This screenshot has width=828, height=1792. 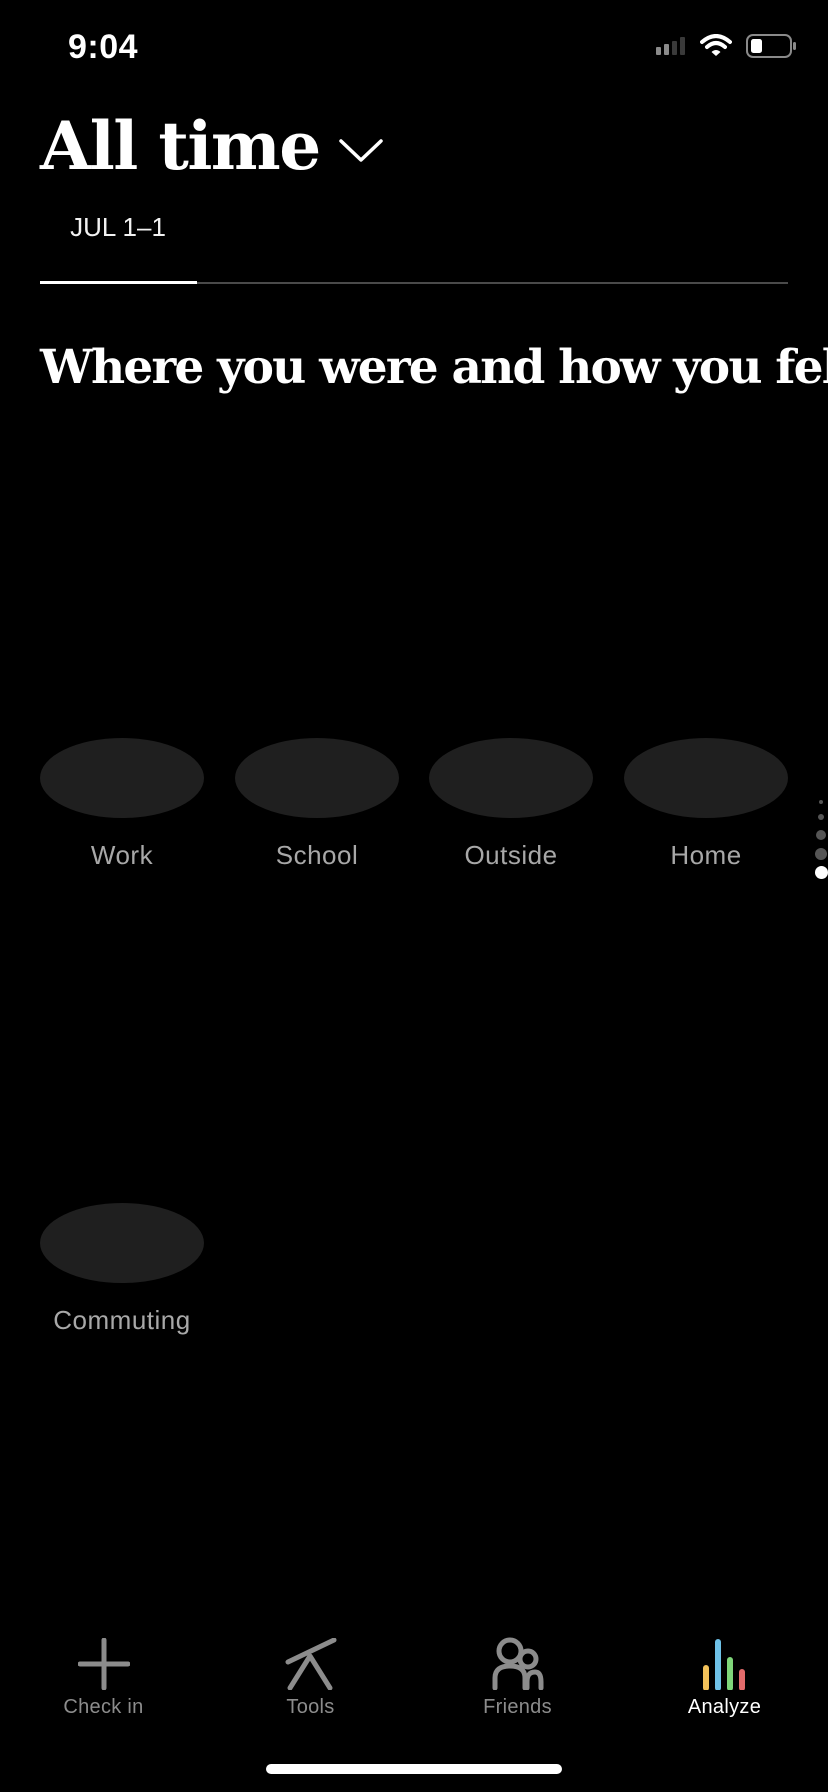 I want to click on tab-tools: Tools, so click(x=310, y=1680).